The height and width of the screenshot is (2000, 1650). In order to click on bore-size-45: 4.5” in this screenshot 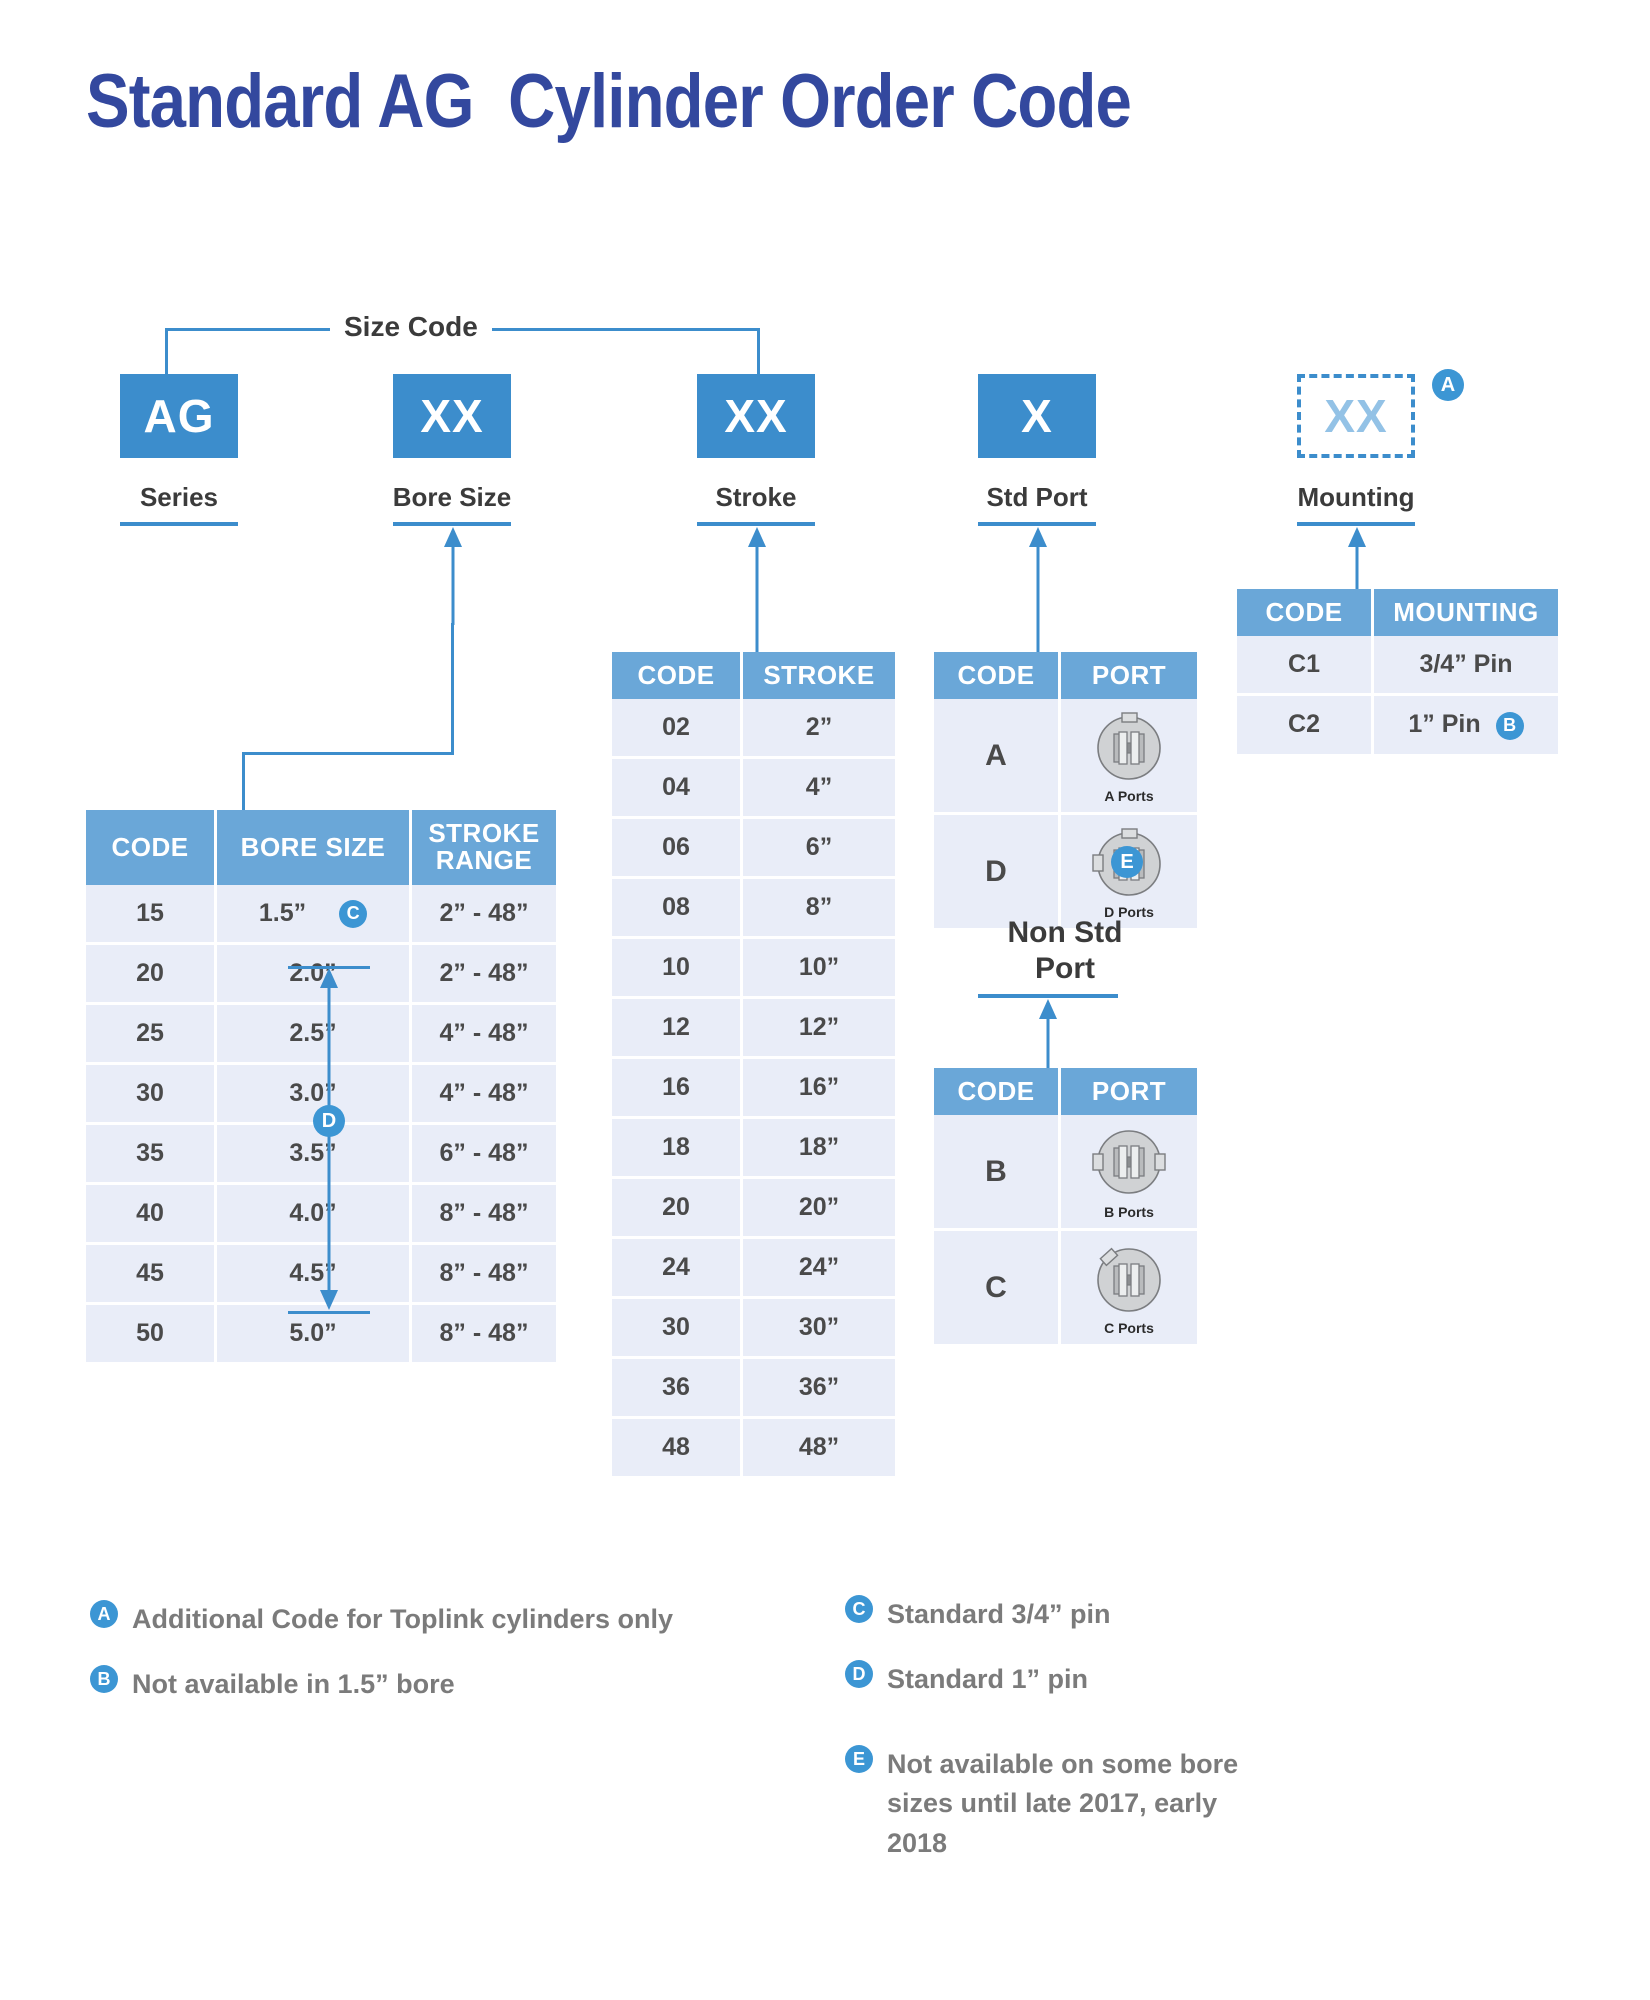, I will do `click(313, 1274)`.